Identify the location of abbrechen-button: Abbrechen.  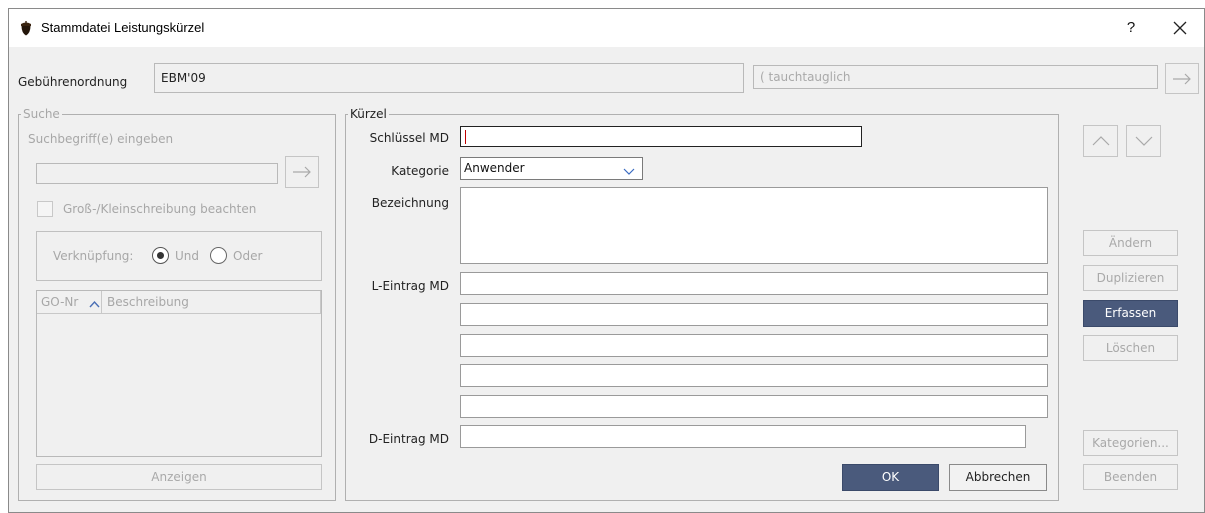
(998, 477).